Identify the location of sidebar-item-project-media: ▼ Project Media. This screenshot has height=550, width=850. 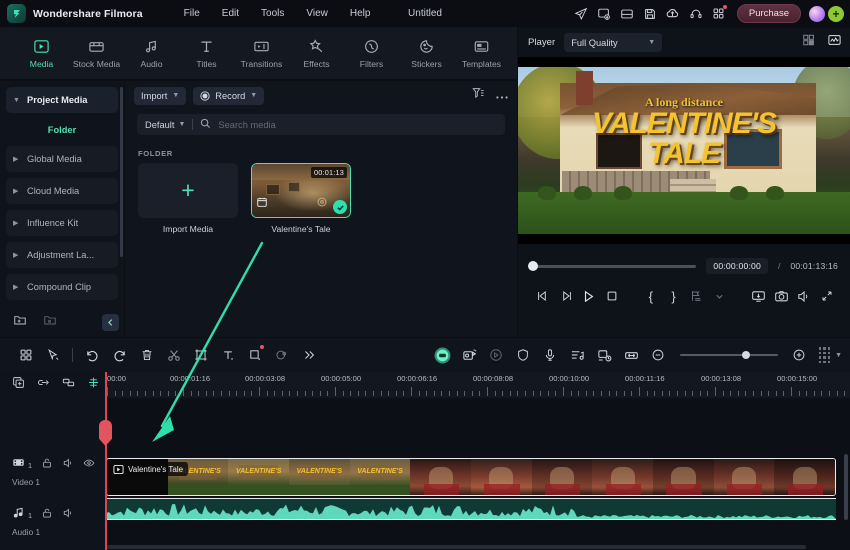
(62, 100).